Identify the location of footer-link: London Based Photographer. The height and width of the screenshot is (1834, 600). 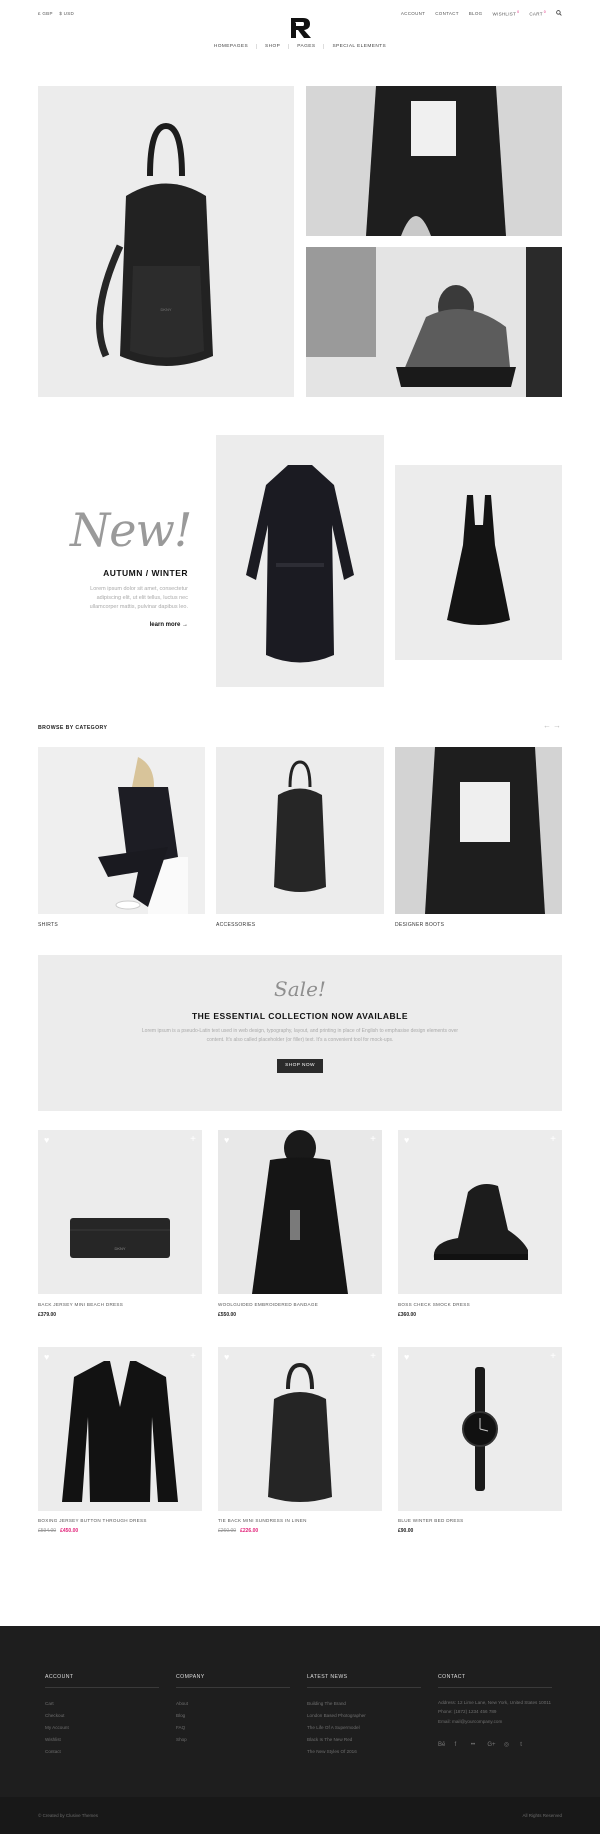
(364, 1716).